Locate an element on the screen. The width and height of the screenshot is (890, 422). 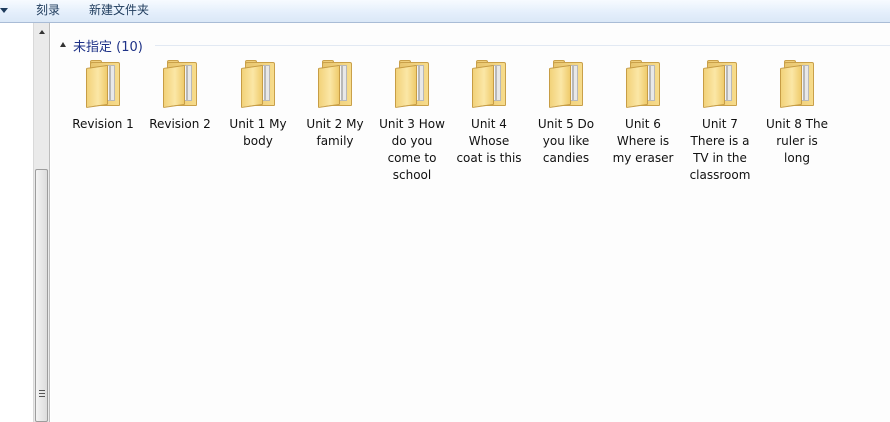
folder-item: Revision 2 is located at coordinates (180, 96).